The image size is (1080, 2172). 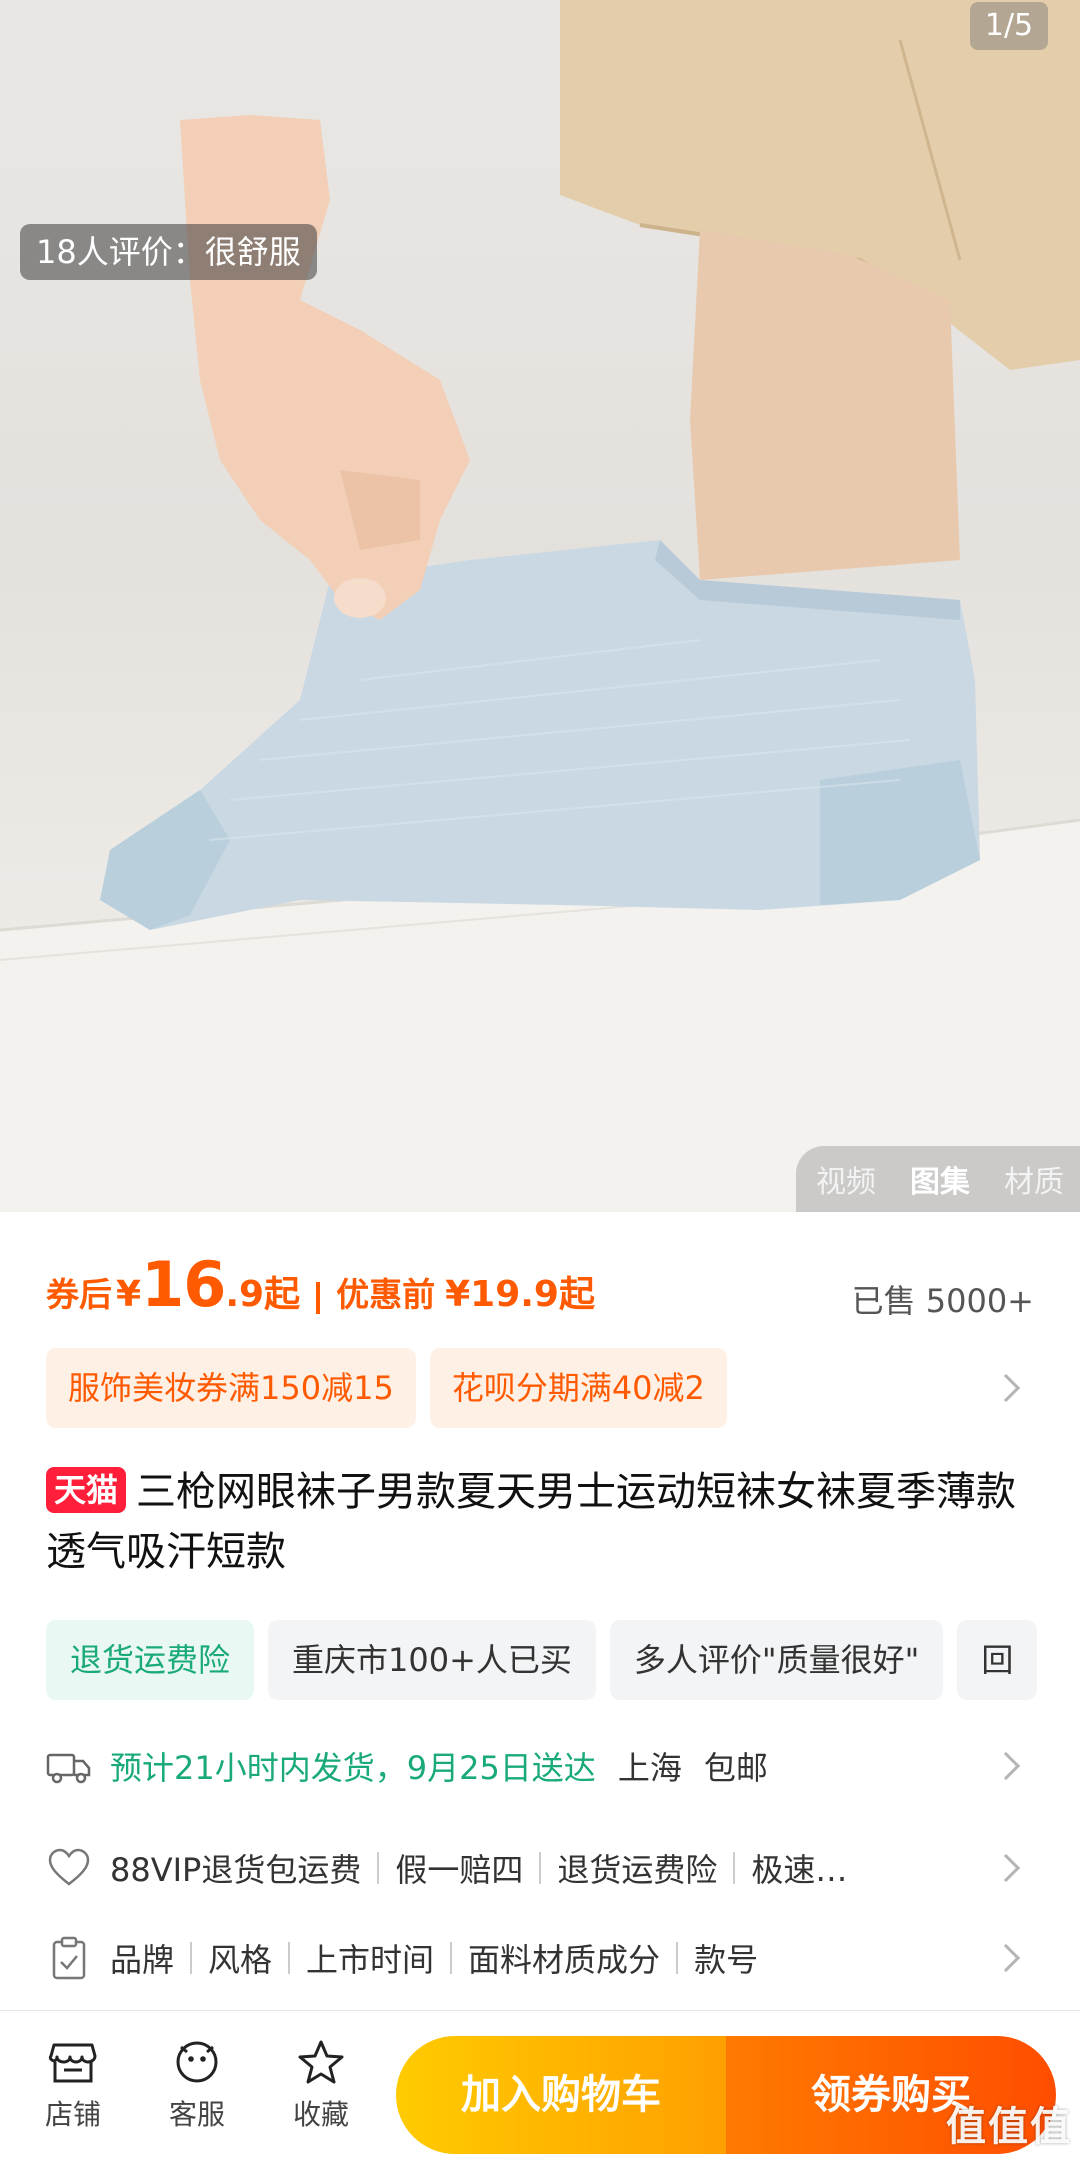 I want to click on tag-chips: 退货运费险 重庆市100+人已买 多人评价"质量很好" 回, so click(x=542, y=1660).